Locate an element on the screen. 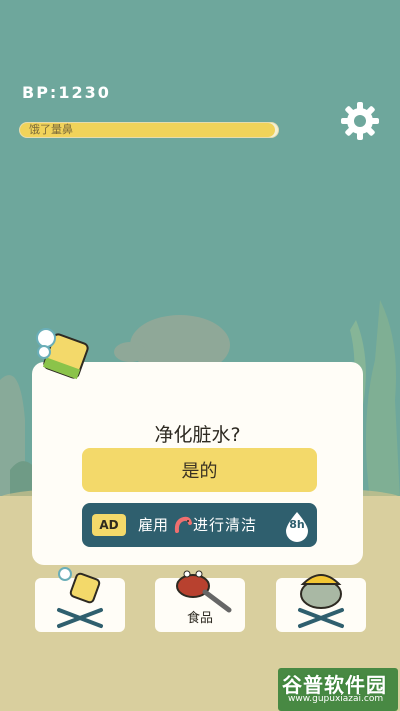  worker-slot is located at coordinates (321, 603).